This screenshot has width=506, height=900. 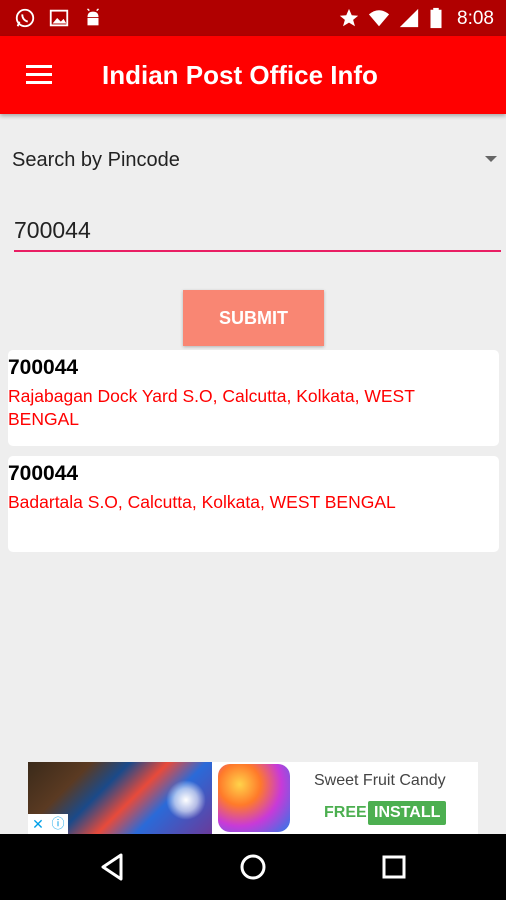 What do you see at coordinates (253, 160) in the screenshot?
I see `search-type-dropdown: Search by Pincode` at bounding box center [253, 160].